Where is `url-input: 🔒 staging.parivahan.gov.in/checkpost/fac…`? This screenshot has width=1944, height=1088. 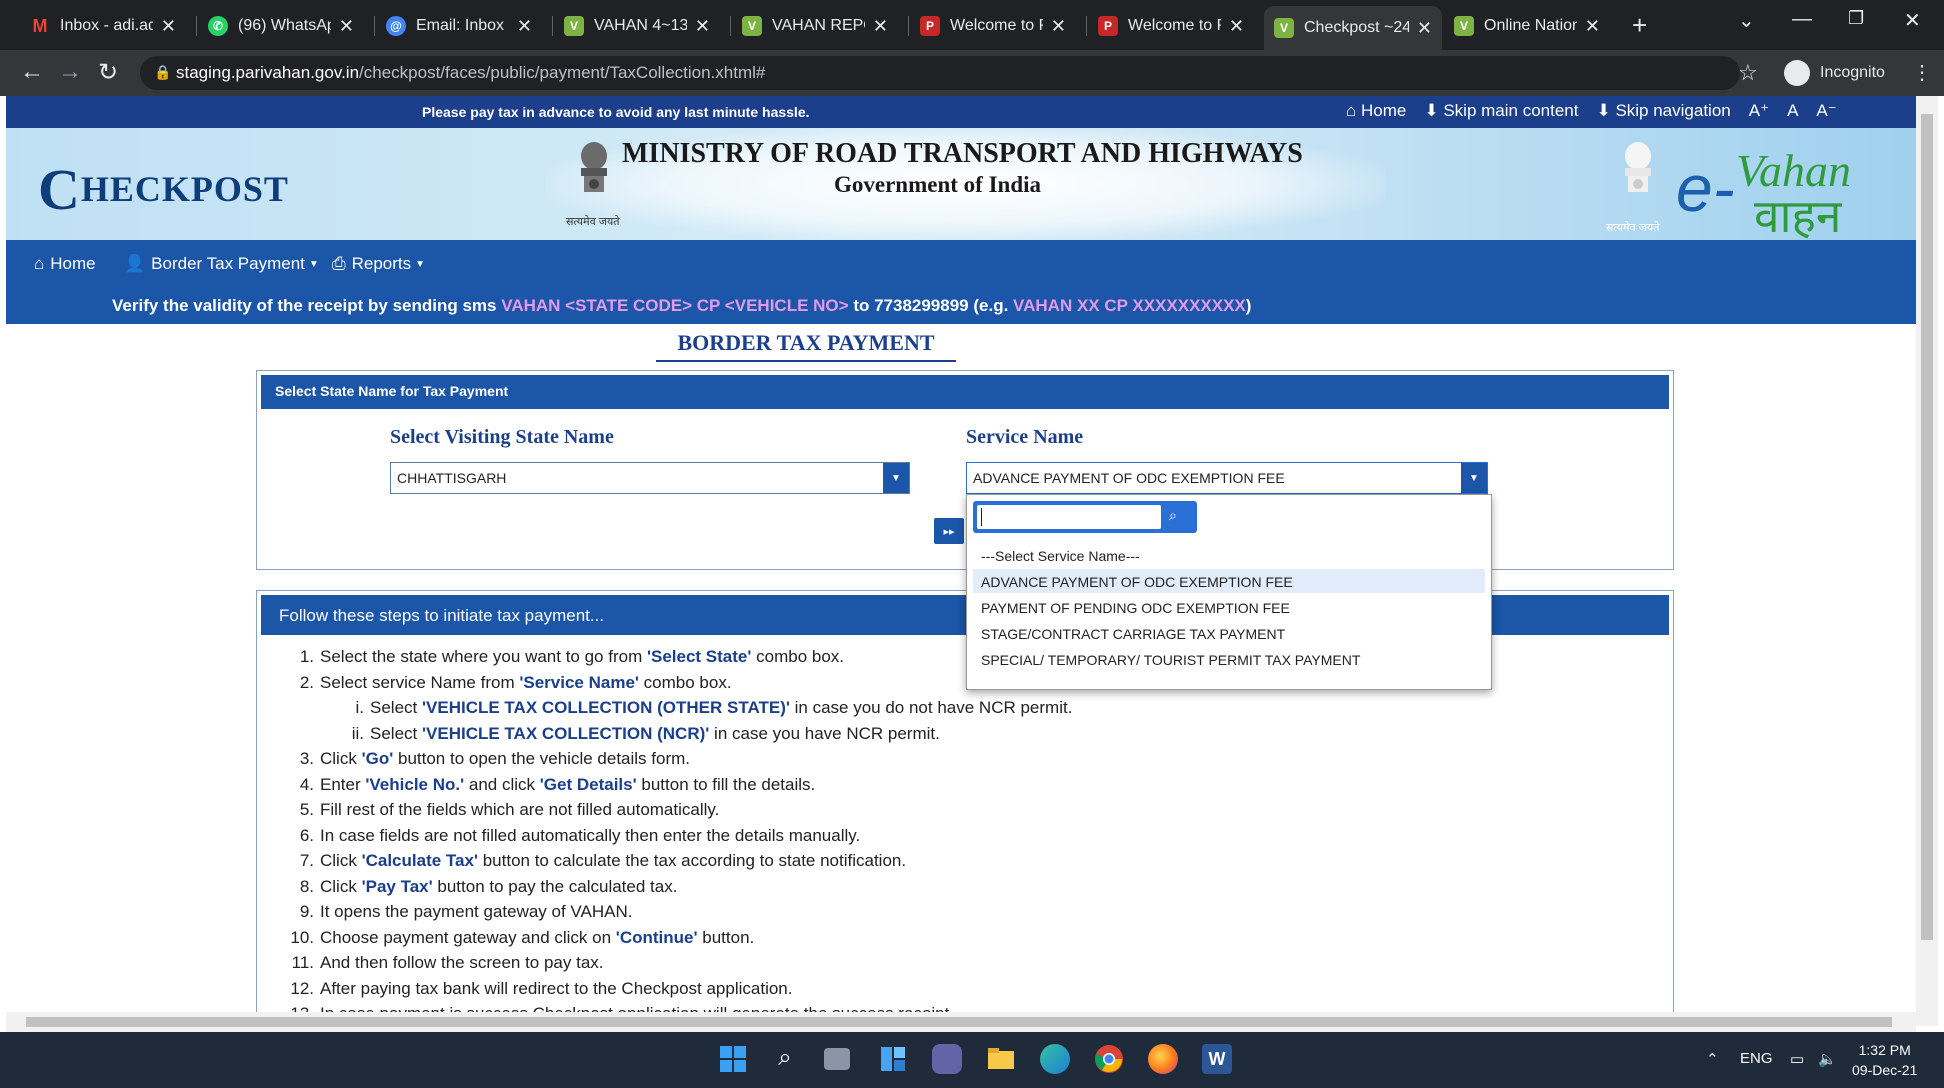 url-input: 🔒 staging.parivahan.gov.in/checkpost/fac… is located at coordinates (940, 73).